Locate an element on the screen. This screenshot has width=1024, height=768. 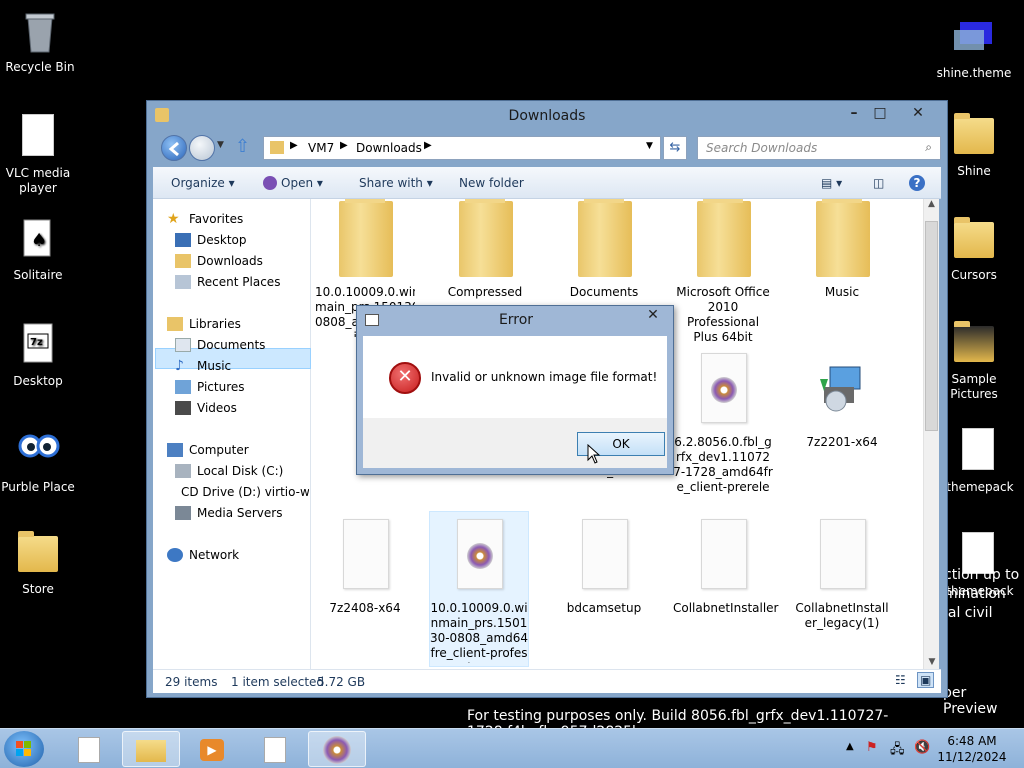
new-folder-label: New folder is located at coordinates (491, 183).